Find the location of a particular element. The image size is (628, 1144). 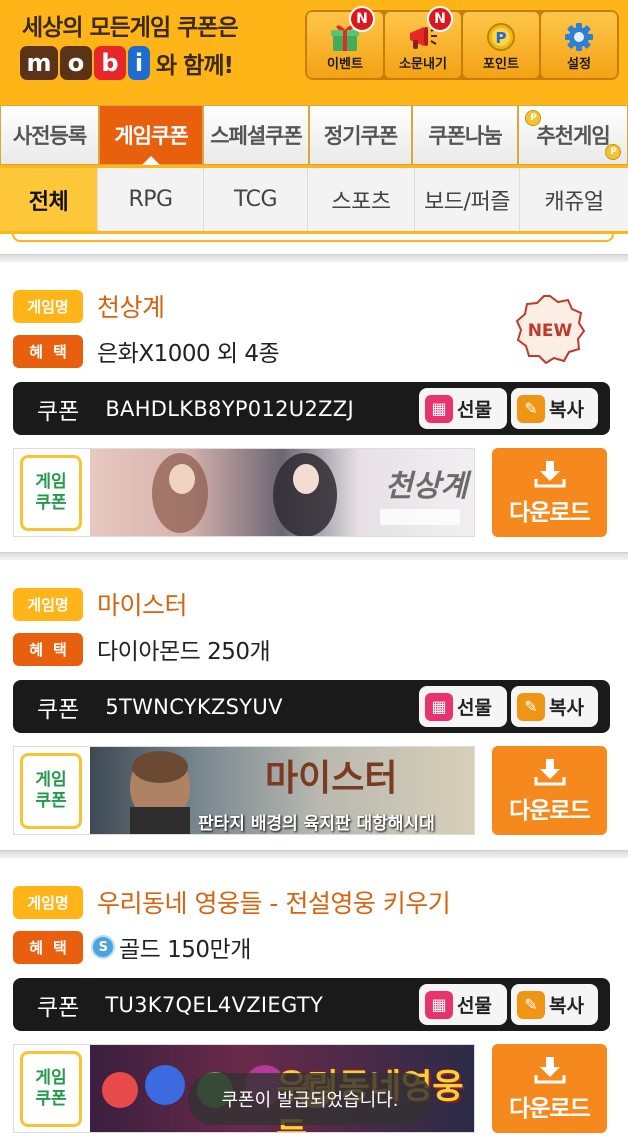

new-badge-icon: NEW is located at coordinates (550, 330).